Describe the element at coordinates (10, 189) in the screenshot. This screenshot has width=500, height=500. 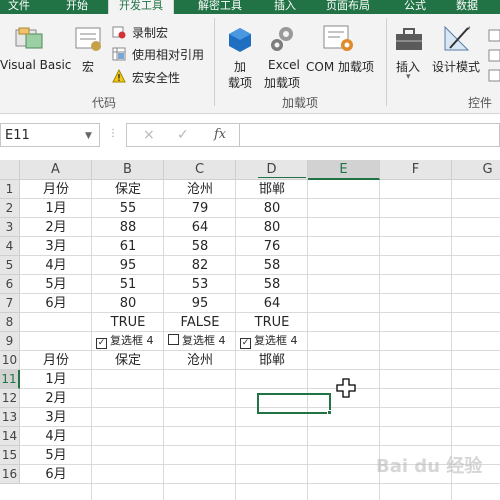
I see `row-header-1: 1` at that location.